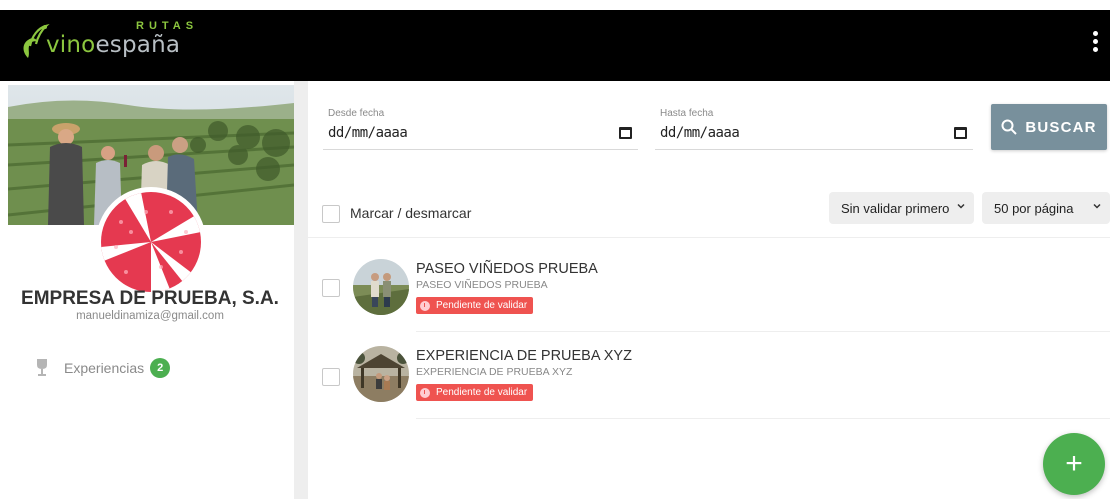  I want to click on sidebar-divider, so click(301, 290).